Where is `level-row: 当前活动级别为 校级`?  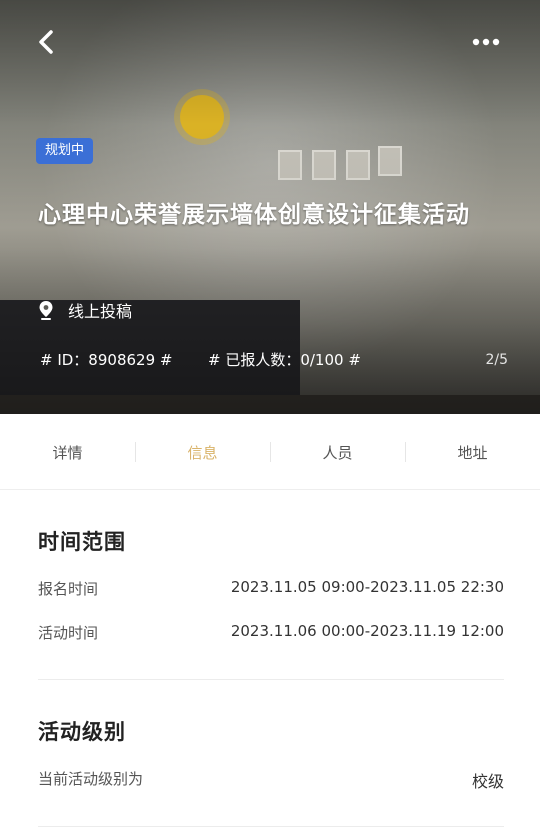 level-row: 当前活动级别为 校级 is located at coordinates (271, 780).